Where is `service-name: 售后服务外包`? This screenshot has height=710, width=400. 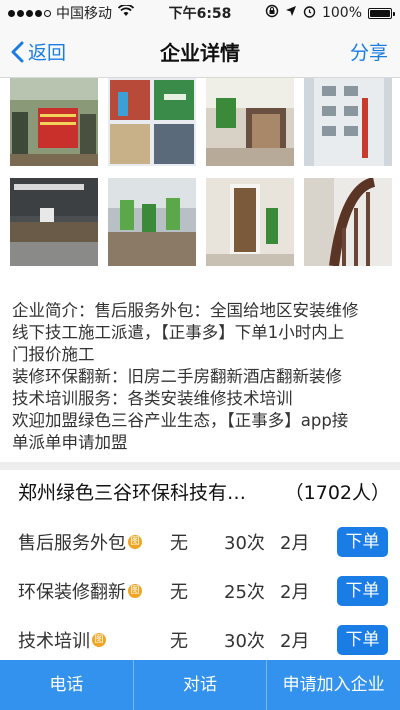 service-name: 售后服务外包 is located at coordinates (72, 543).